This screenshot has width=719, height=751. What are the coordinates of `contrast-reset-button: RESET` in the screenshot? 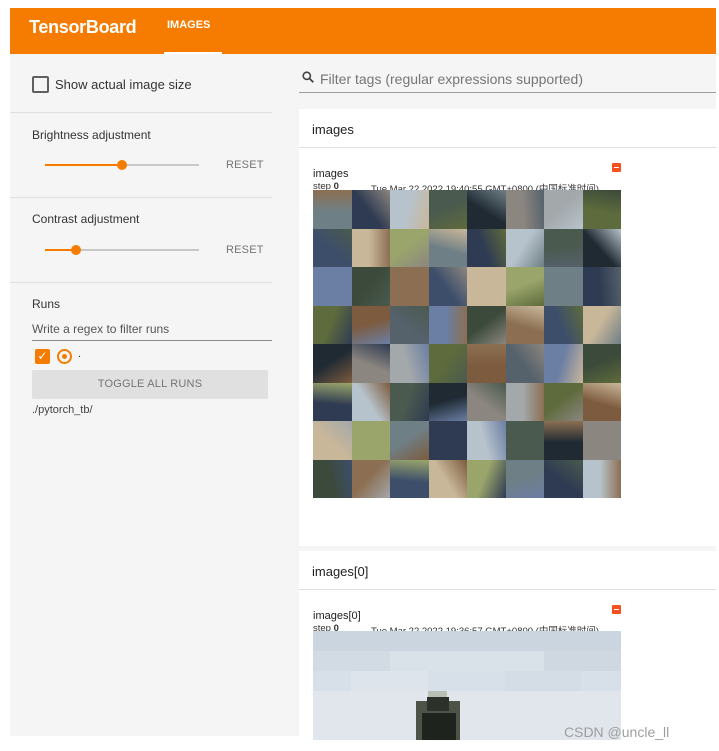 It's located at (245, 250).